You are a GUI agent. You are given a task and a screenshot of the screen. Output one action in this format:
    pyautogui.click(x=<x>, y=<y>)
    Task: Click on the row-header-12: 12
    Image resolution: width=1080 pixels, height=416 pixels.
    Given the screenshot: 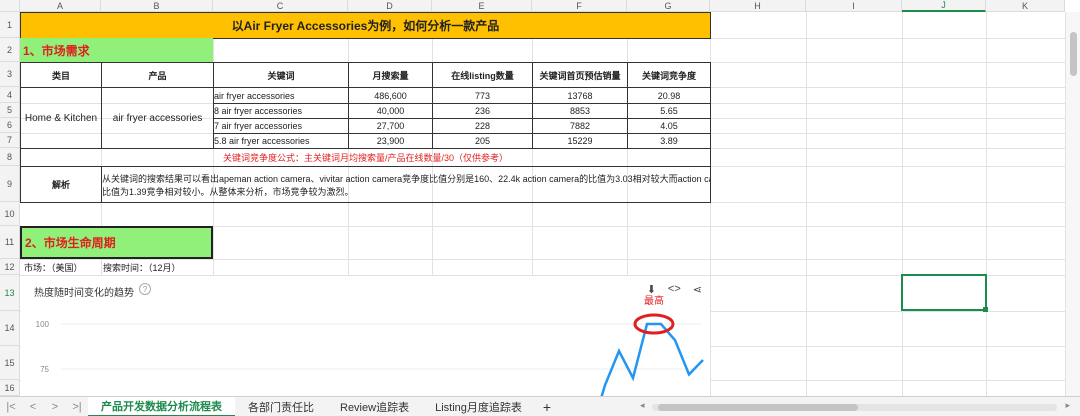 What is the action you would take?
    pyautogui.click(x=10, y=267)
    